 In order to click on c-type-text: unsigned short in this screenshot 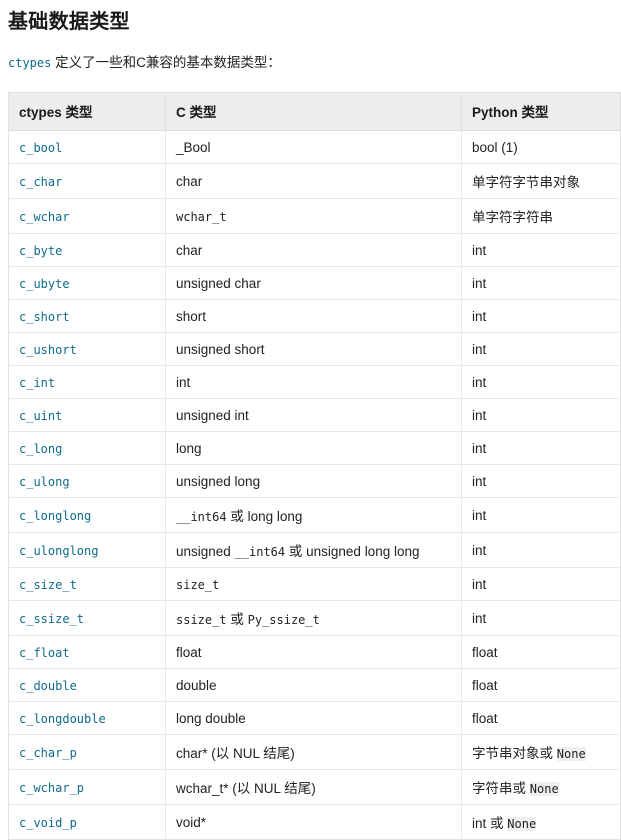, I will do `click(220, 349)`.